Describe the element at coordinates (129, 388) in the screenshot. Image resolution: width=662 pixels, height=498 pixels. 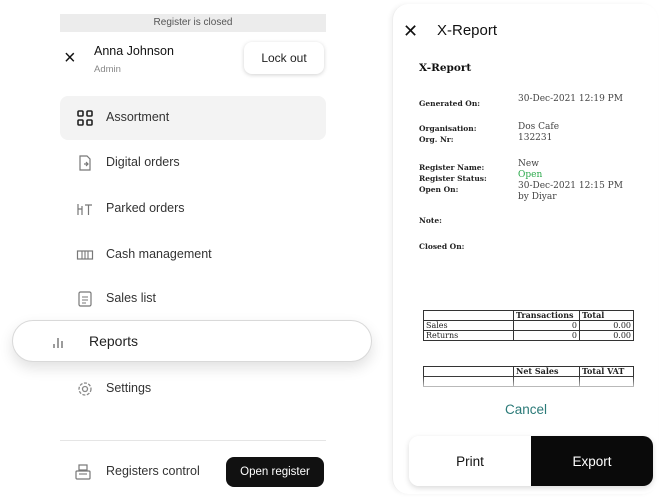
I see `menu-item-label: Settings` at that location.